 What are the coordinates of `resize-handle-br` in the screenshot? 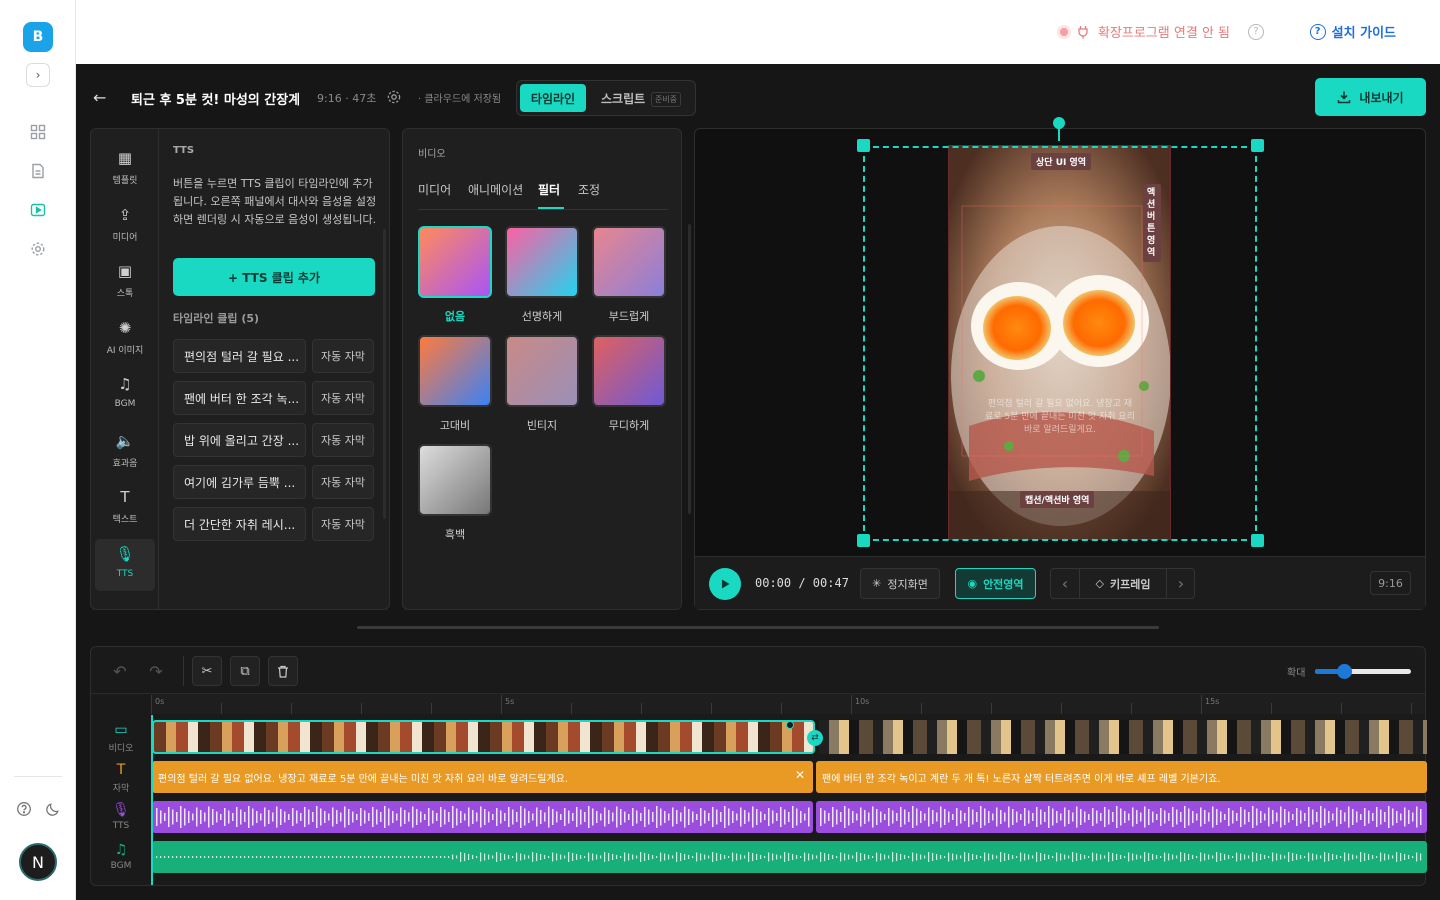 It's located at (1257, 540).